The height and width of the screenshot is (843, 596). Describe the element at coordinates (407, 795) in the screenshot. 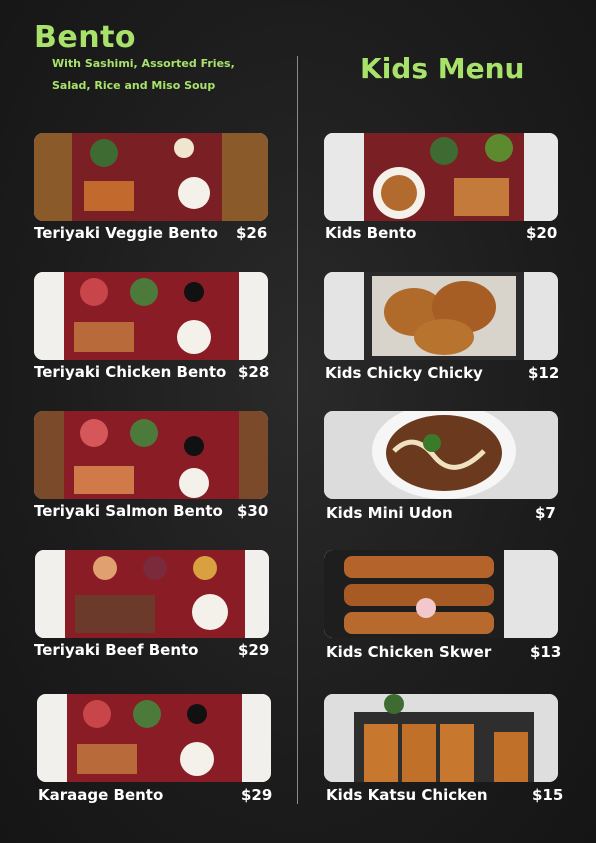

I see `item-name: Kids Katsu Chicken` at that location.